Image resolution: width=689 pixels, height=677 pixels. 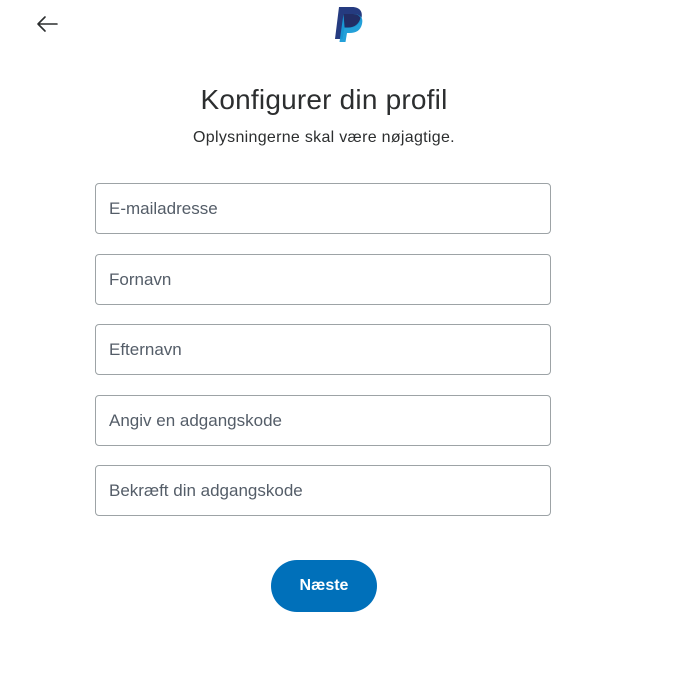 I want to click on paypal-logo-icon, so click(x=349, y=24).